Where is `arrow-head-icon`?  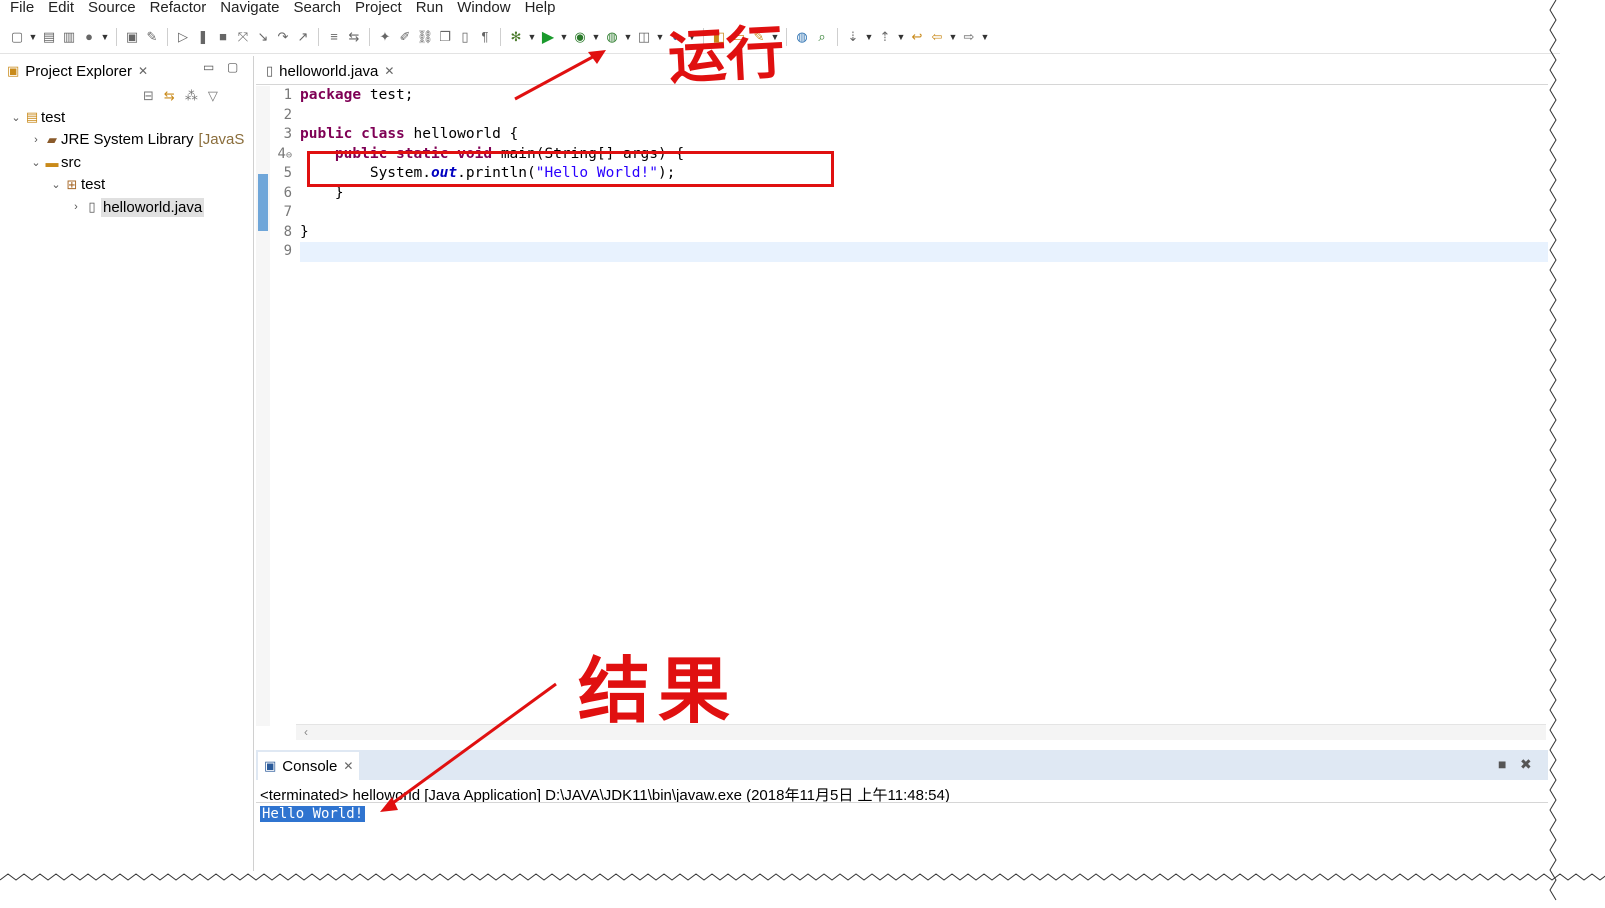 arrow-head-icon is located at coordinates (389, 804).